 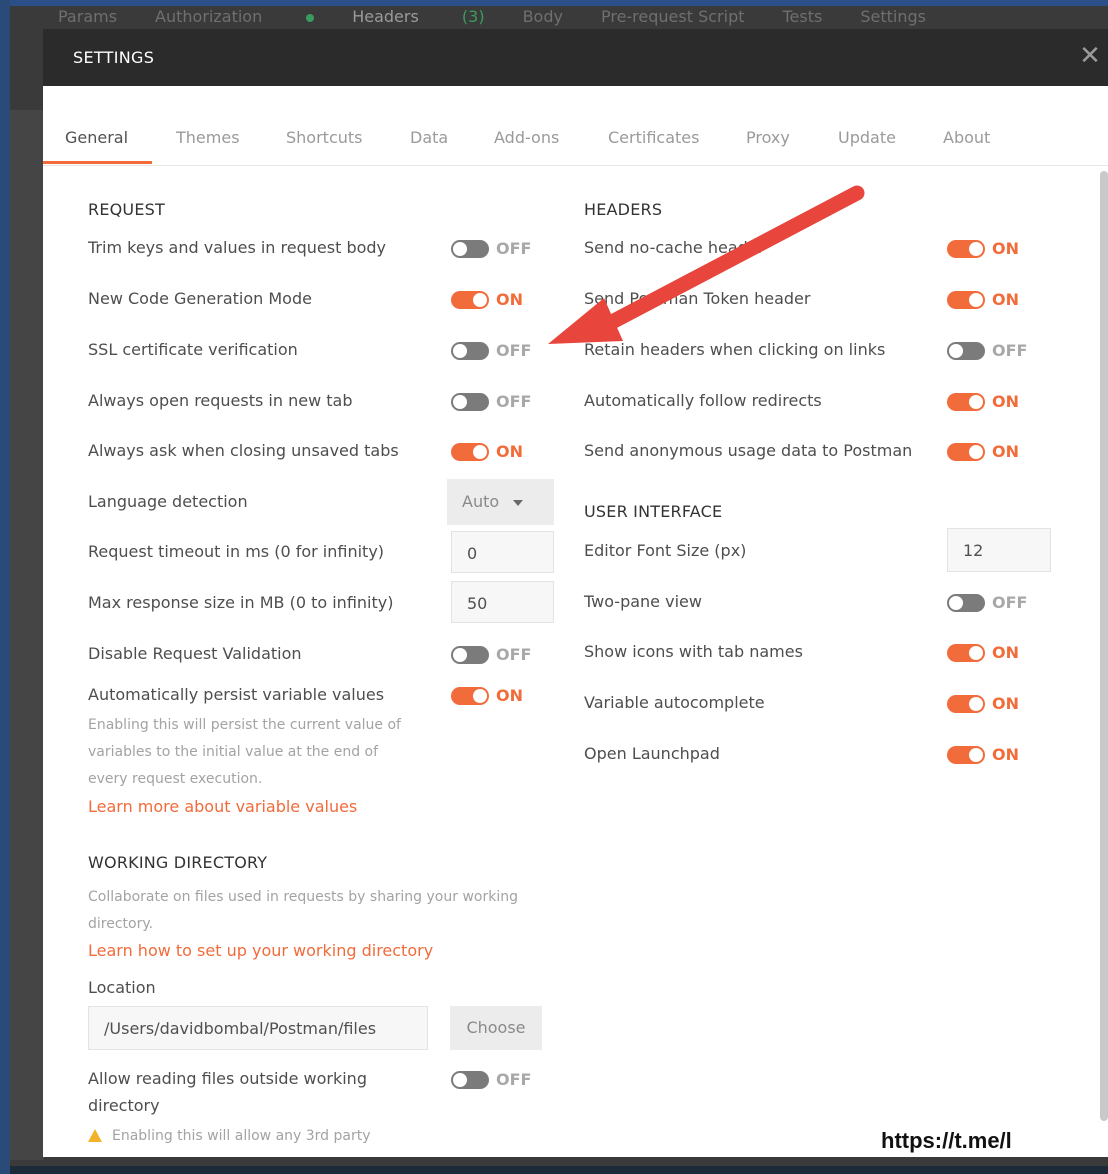 What do you see at coordinates (734, 257) in the screenshot?
I see `annotation-arrow-shaft` at bounding box center [734, 257].